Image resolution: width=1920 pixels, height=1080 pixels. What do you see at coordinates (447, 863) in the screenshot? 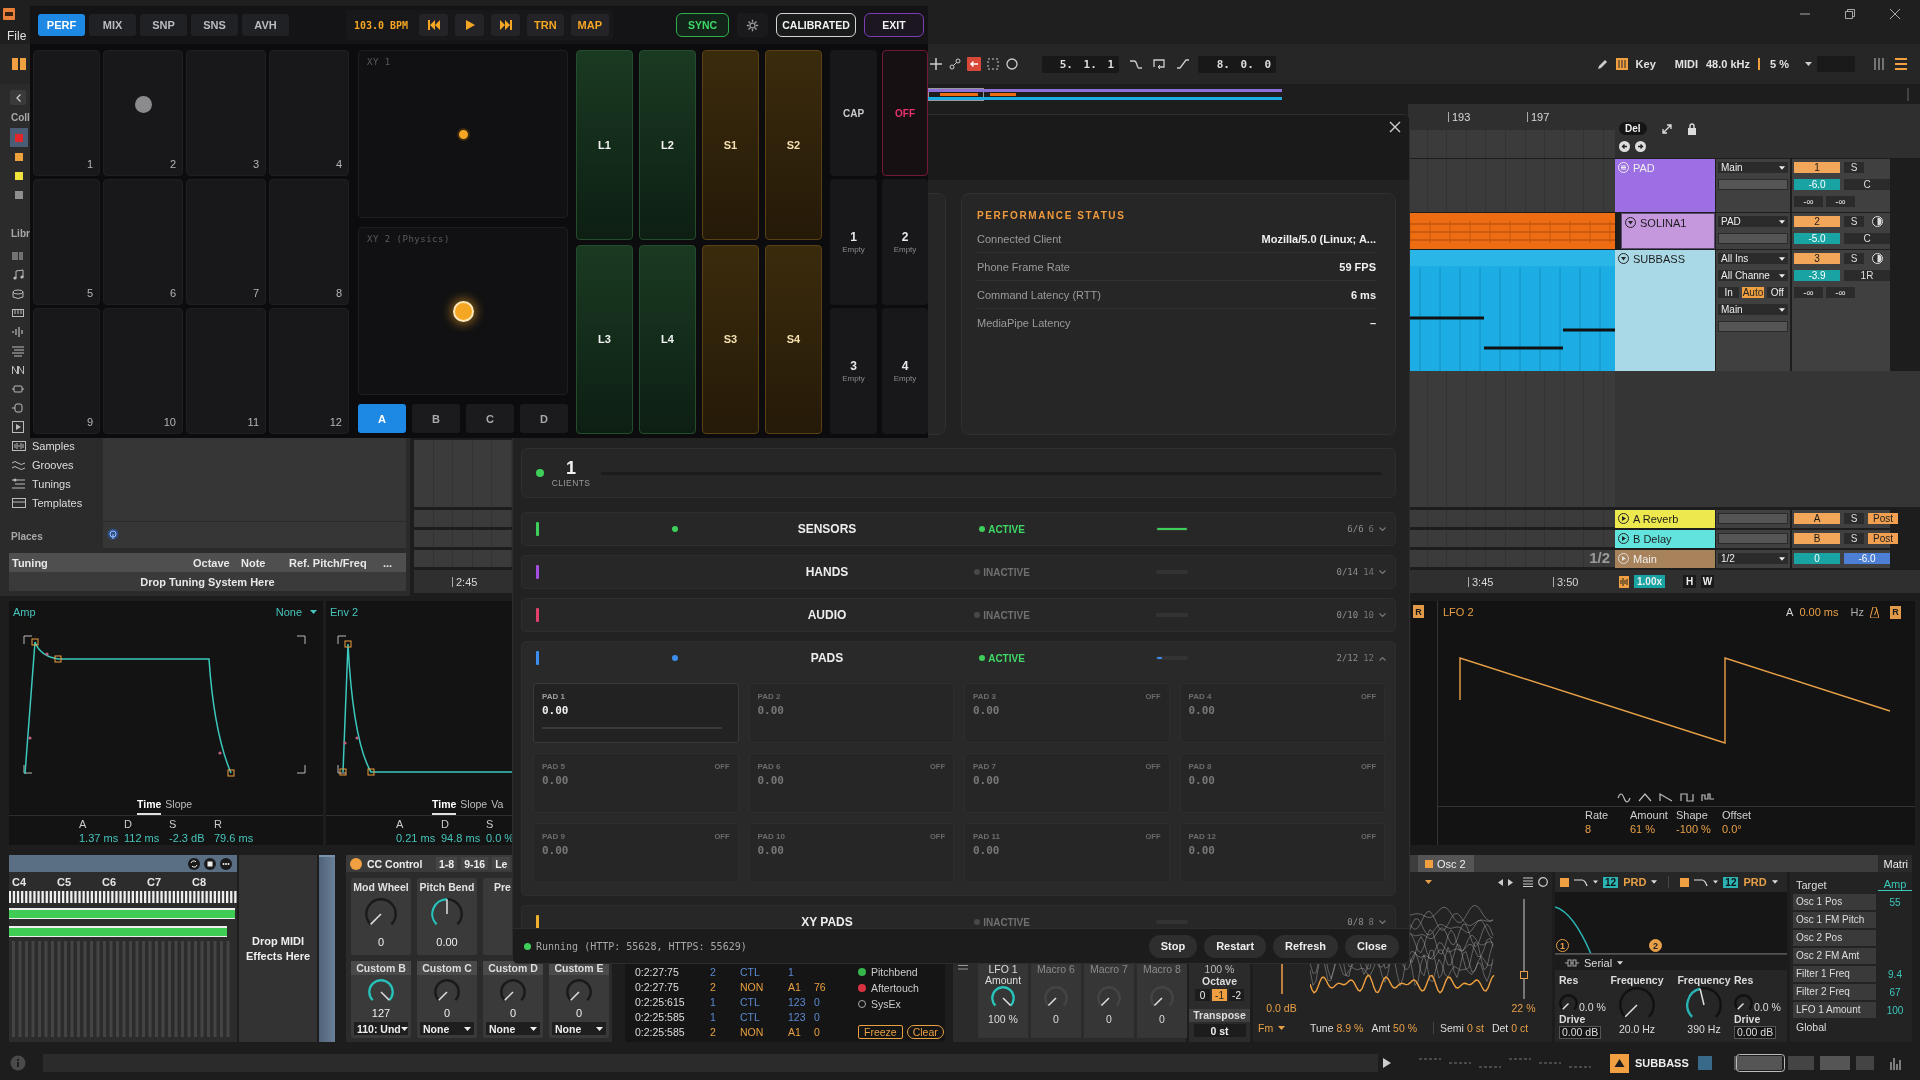
I see `page-button: 1-8` at bounding box center [447, 863].